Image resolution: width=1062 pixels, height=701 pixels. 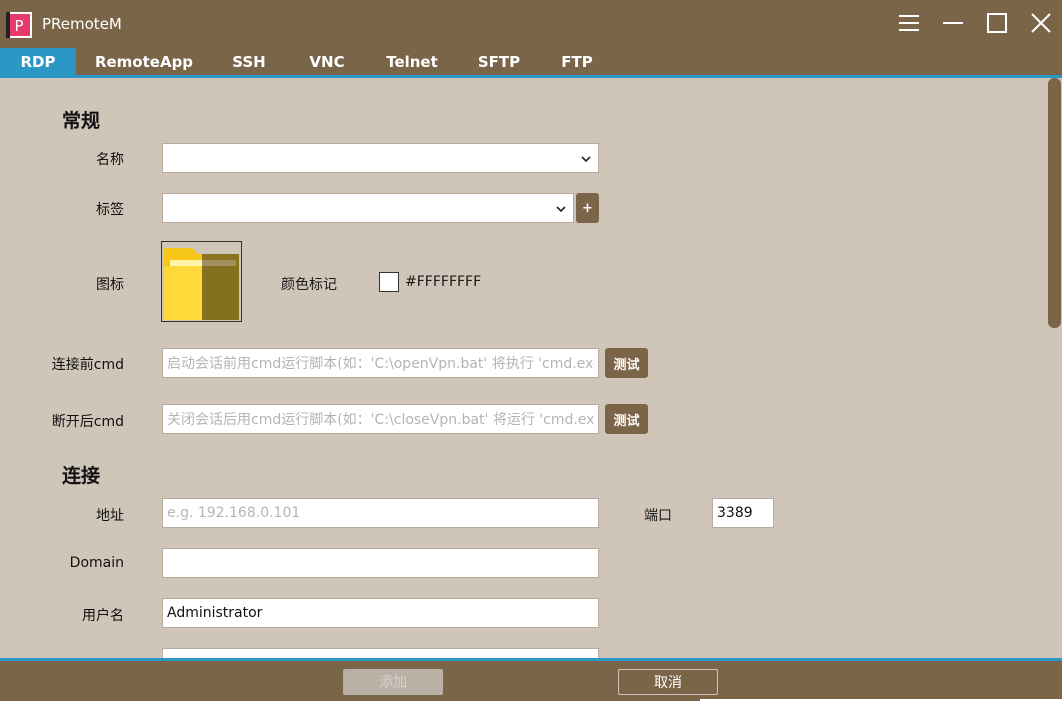 What do you see at coordinates (587, 208) in the screenshot?
I see `add-tag-button: +` at bounding box center [587, 208].